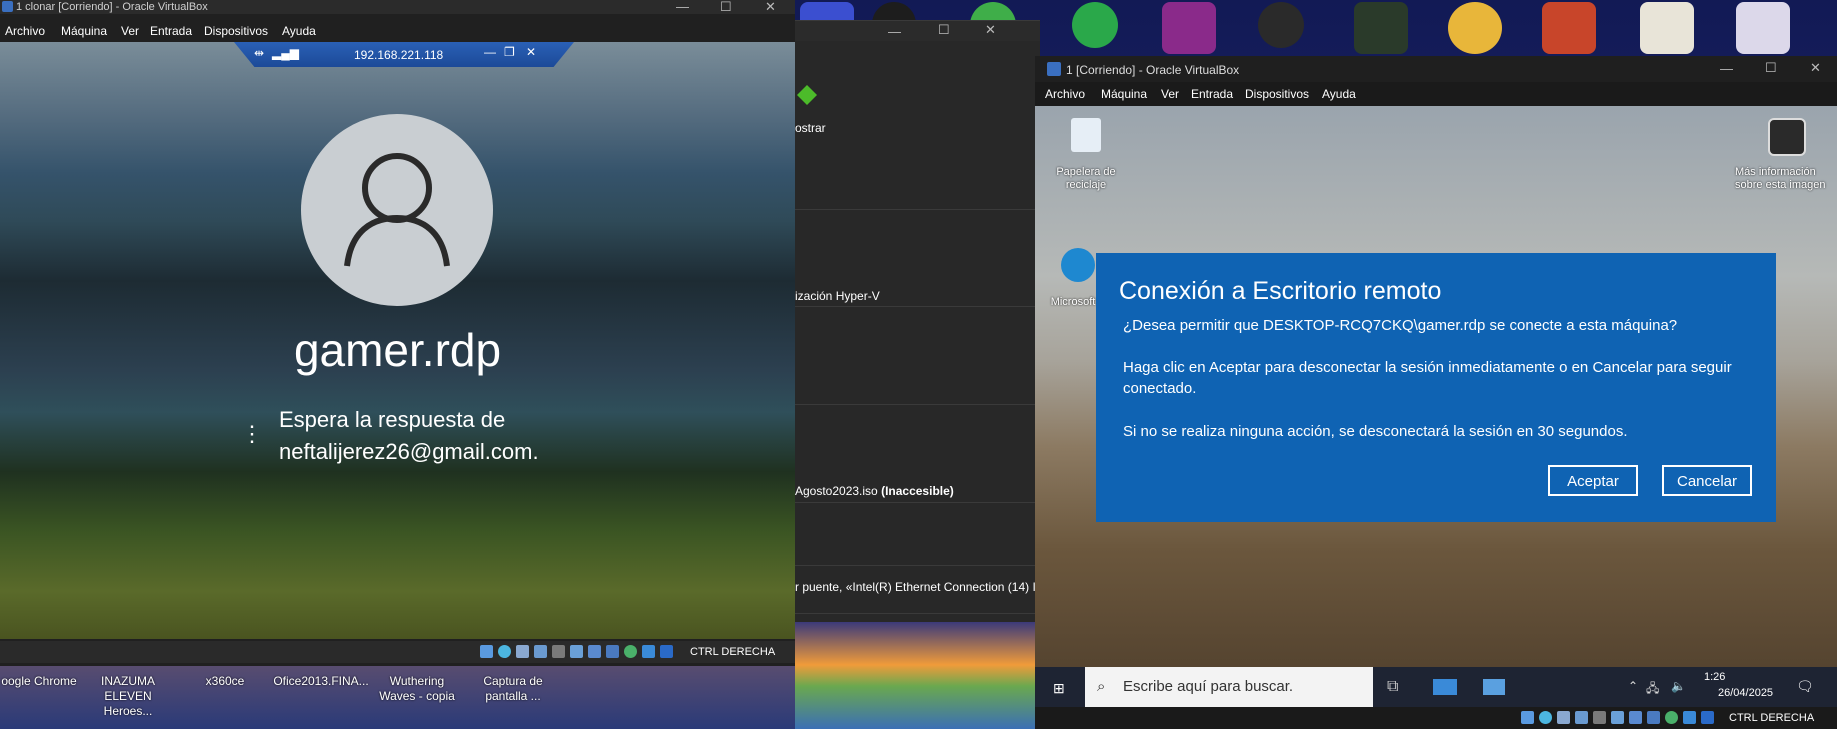 This screenshot has height=729, width=1837. Describe the element at coordinates (417, 689) in the screenshot. I see `desktop-icon-wuthering-waves: Wuthering Waves - copia` at that location.